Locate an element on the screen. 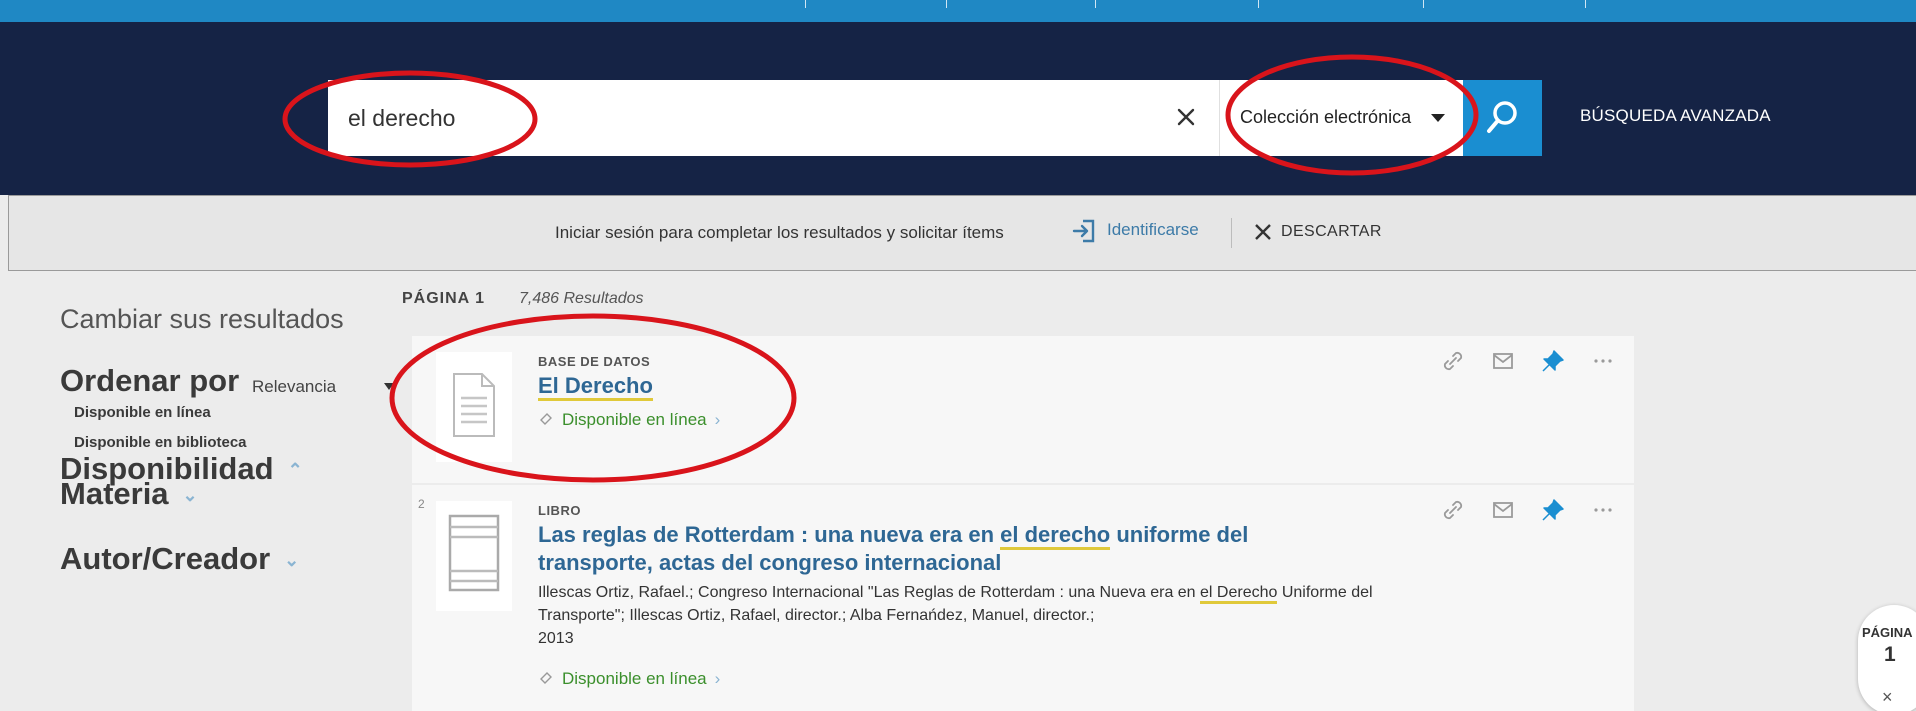 The image size is (1916, 711). authors-part: Uniforme del is located at coordinates (1325, 592).